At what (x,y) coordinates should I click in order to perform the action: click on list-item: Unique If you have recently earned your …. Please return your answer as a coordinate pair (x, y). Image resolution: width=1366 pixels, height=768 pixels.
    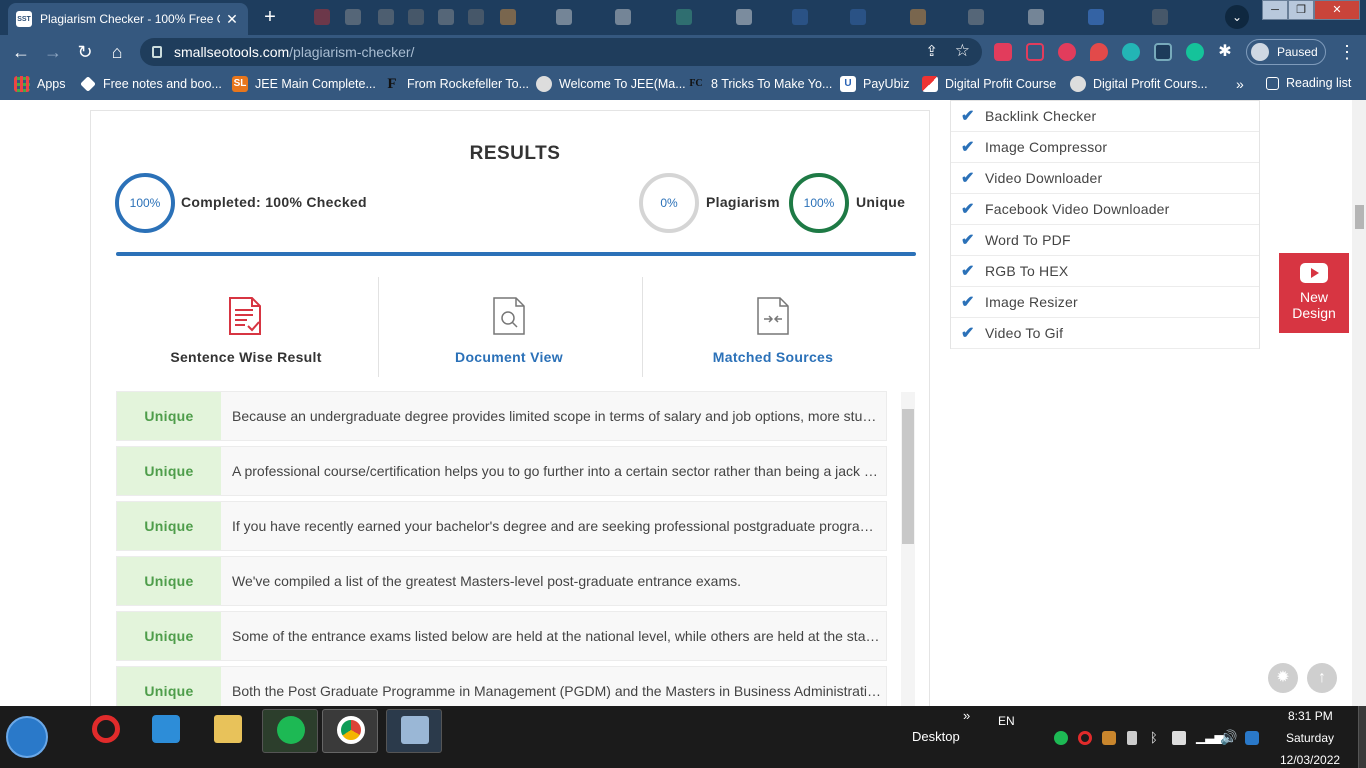
    Looking at the image, I should click on (501, 526).